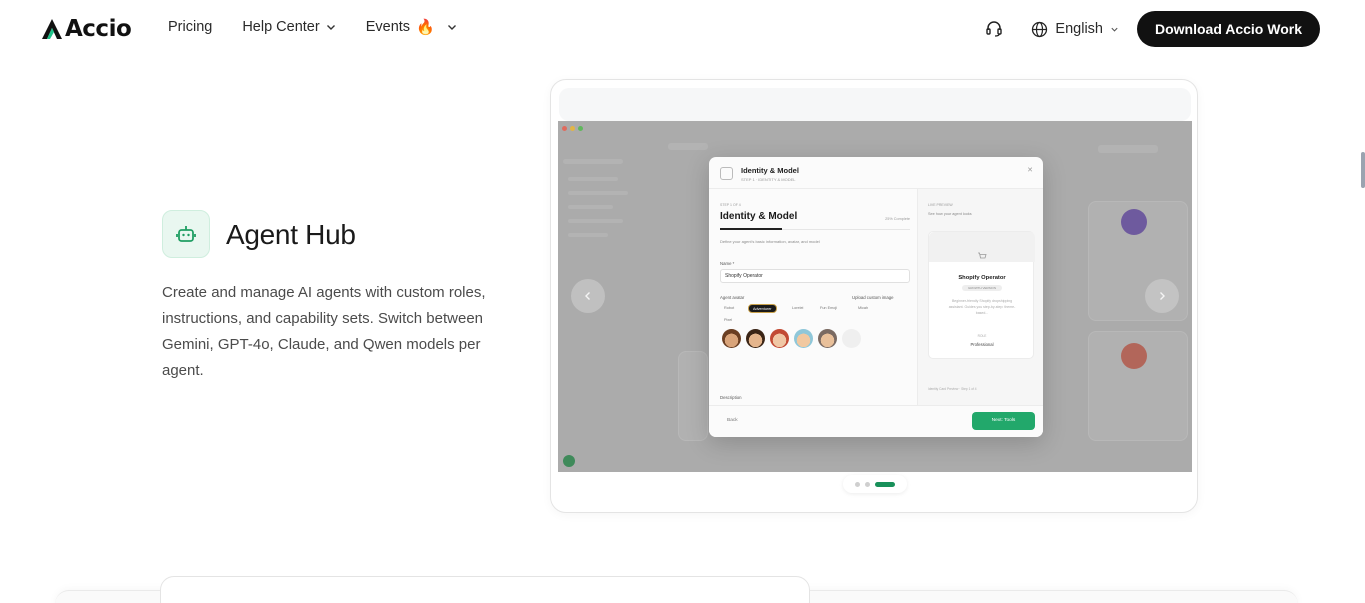  I want to click on ghost-button, so click(1128, 149).